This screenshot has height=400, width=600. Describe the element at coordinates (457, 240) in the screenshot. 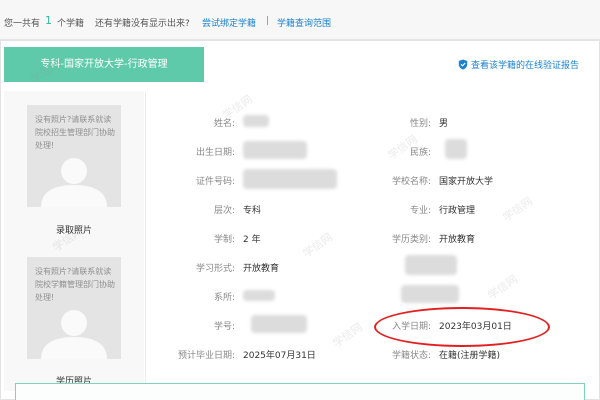

I see `degree-category-value: 开放教育` at that location.